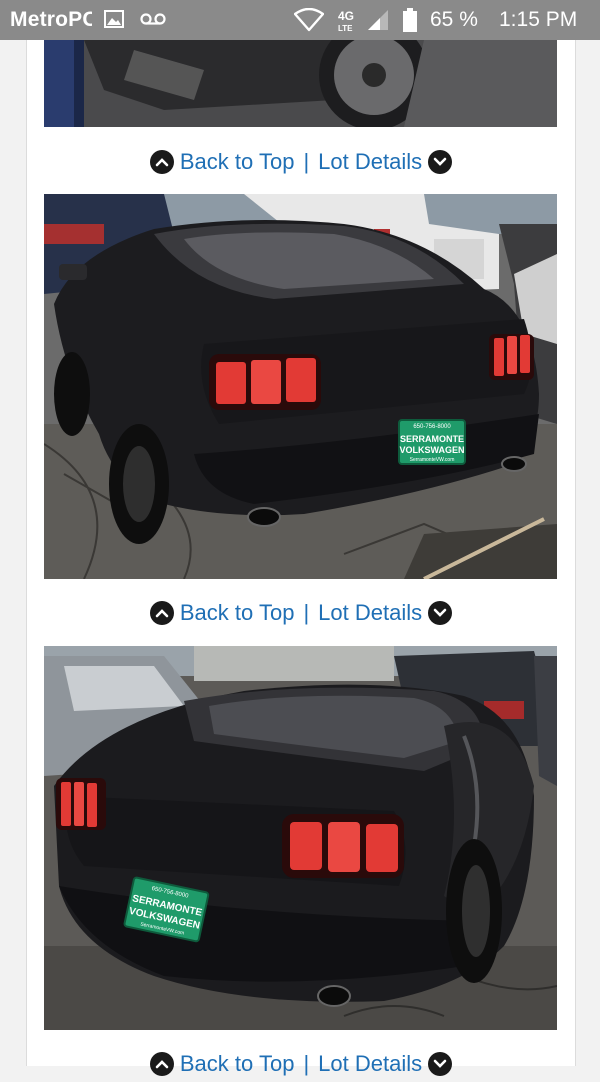 The image size is (600, 1082). Describe the element at coordinates (432, 460) in the screenshot. I see `svg-text: SerramonteVW.com` at that location.